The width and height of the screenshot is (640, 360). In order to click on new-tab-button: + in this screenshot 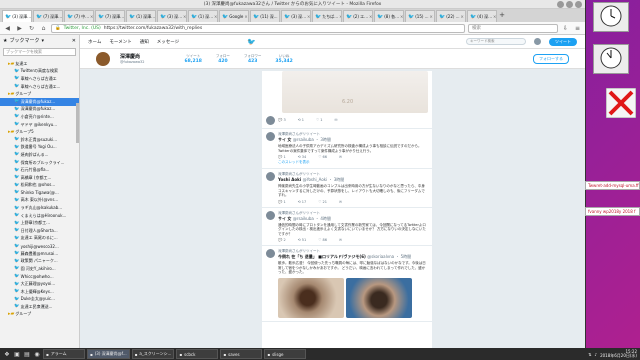, I will do `click(502, 16)`.